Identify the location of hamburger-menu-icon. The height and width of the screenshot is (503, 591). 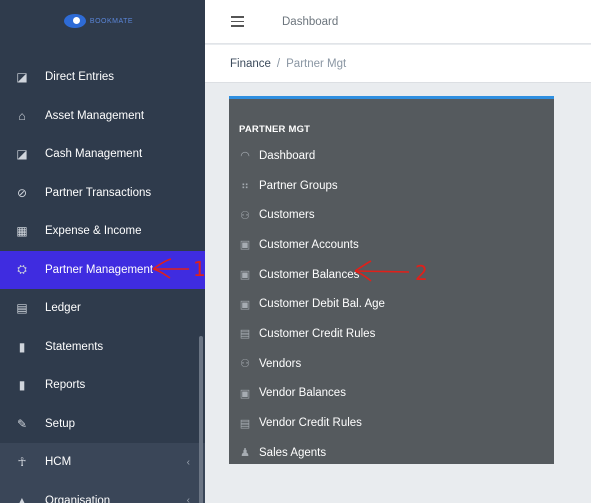
(237, 21).